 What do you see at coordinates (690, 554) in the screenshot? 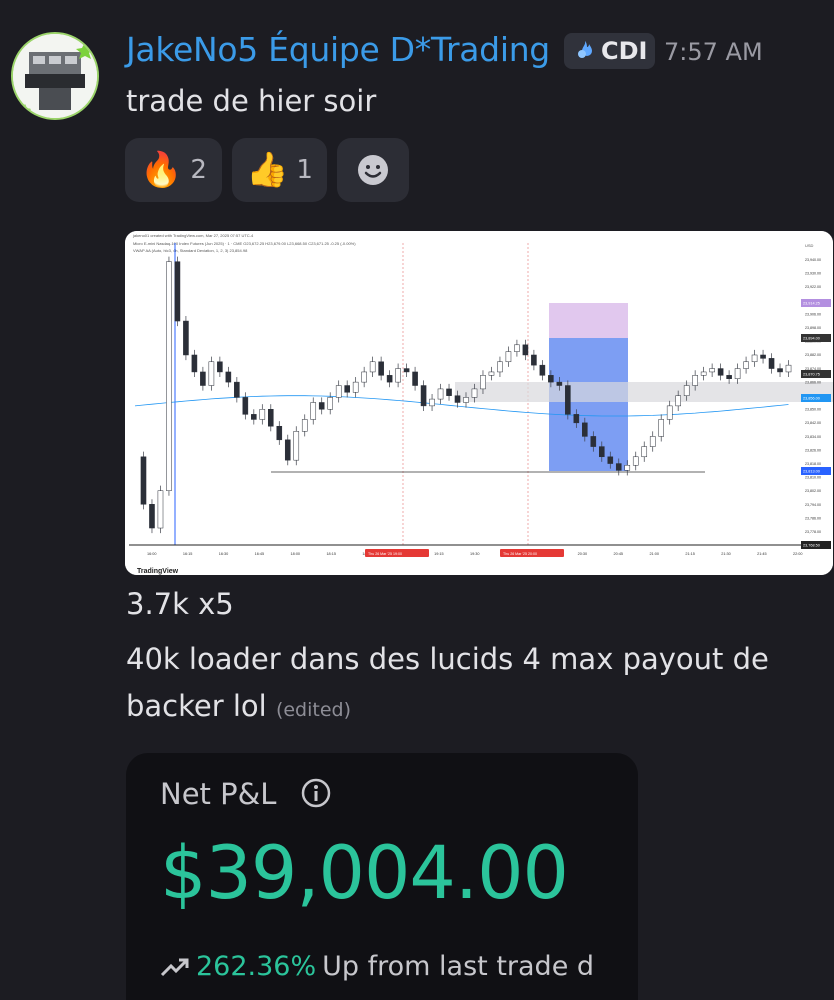
I see `x-tick-label: 21:15` at bounding box center [690, 554].